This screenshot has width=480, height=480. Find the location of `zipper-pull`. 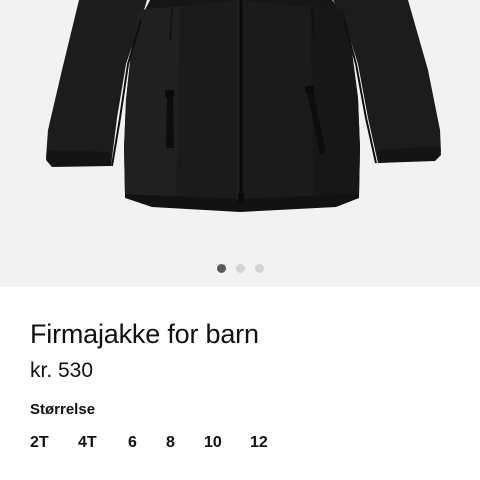

zipper-pull is located at coordinates (241, 198).